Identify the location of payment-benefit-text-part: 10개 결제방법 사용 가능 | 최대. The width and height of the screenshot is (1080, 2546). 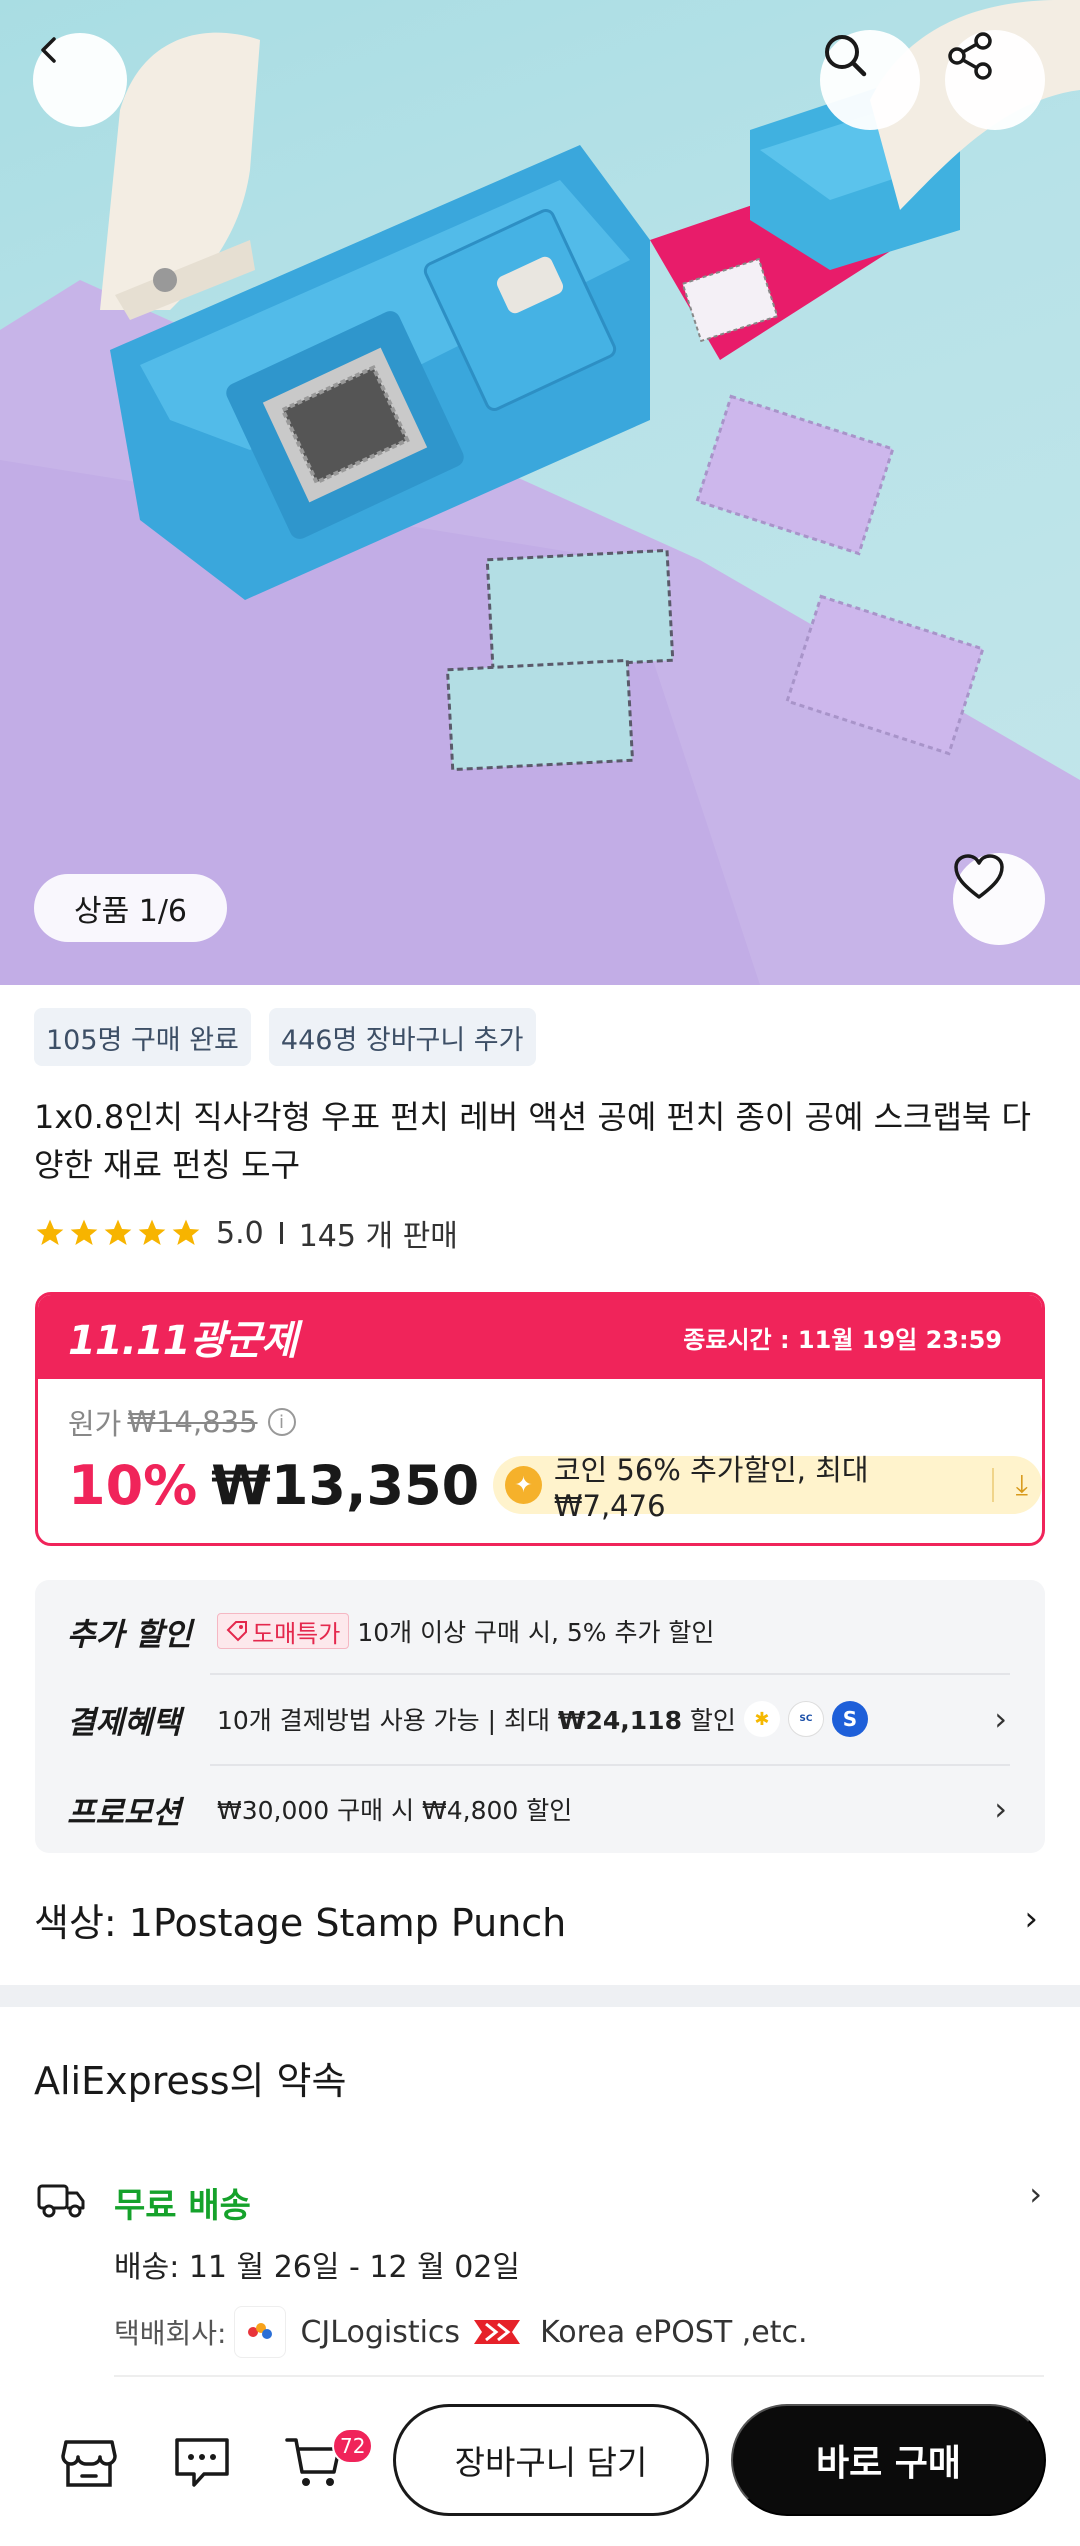
(387, 1720).